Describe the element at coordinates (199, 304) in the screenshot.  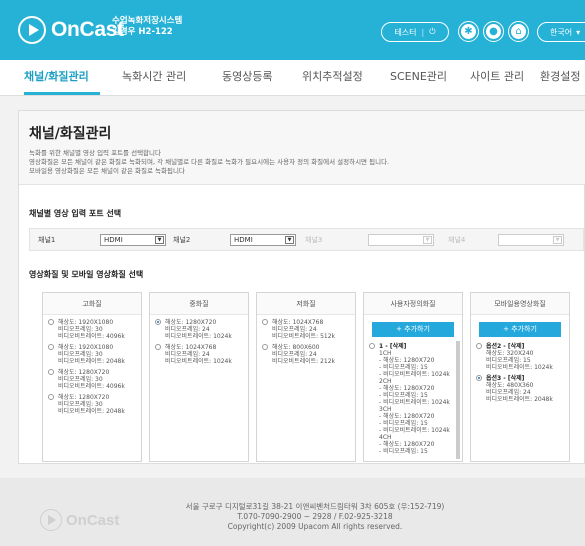
I see `column-title: 중화질` at that location.